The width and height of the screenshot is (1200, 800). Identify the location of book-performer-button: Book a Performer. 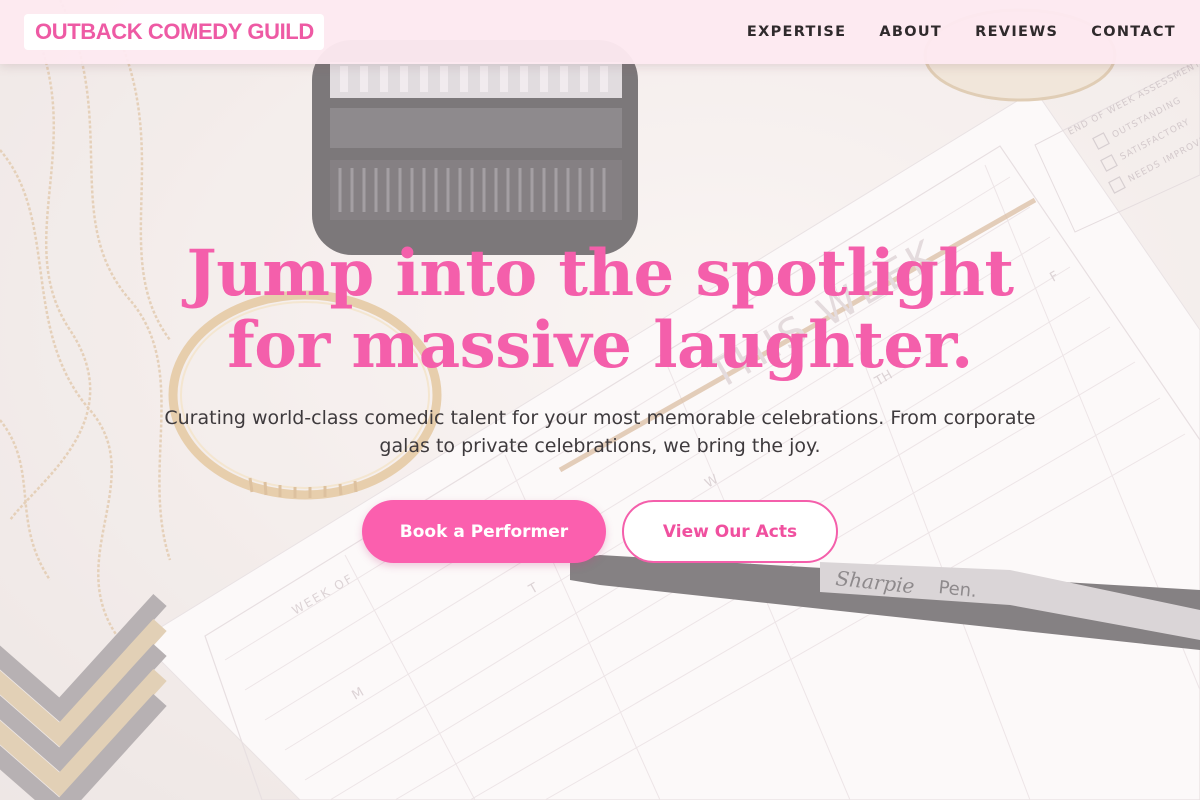
(484, 531).